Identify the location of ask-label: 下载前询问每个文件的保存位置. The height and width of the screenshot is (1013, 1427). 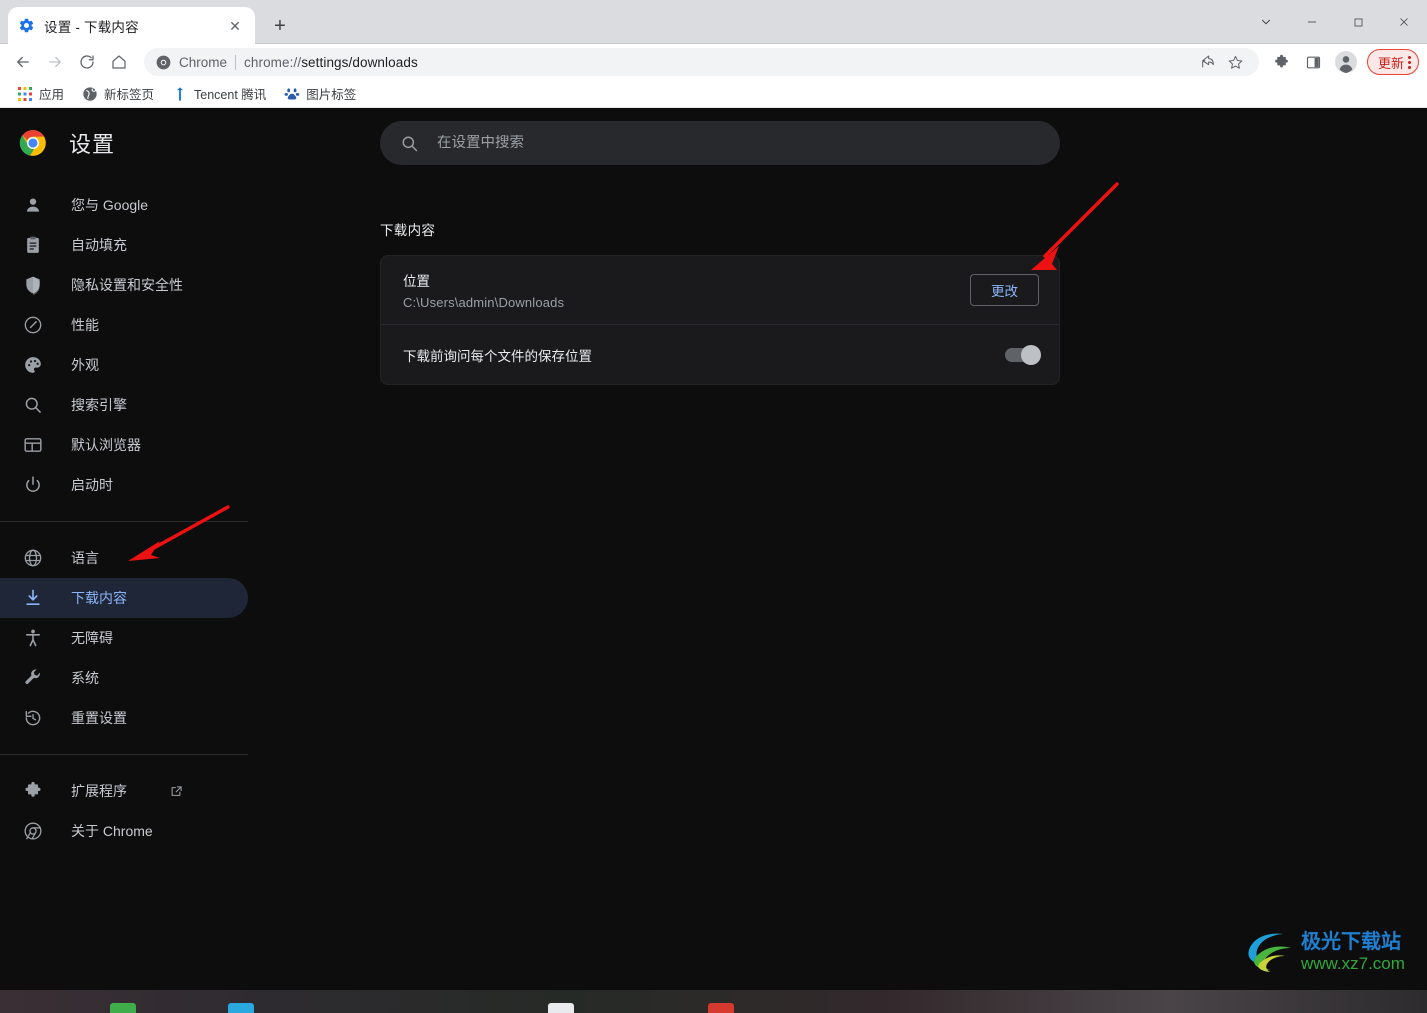
(497, 356).